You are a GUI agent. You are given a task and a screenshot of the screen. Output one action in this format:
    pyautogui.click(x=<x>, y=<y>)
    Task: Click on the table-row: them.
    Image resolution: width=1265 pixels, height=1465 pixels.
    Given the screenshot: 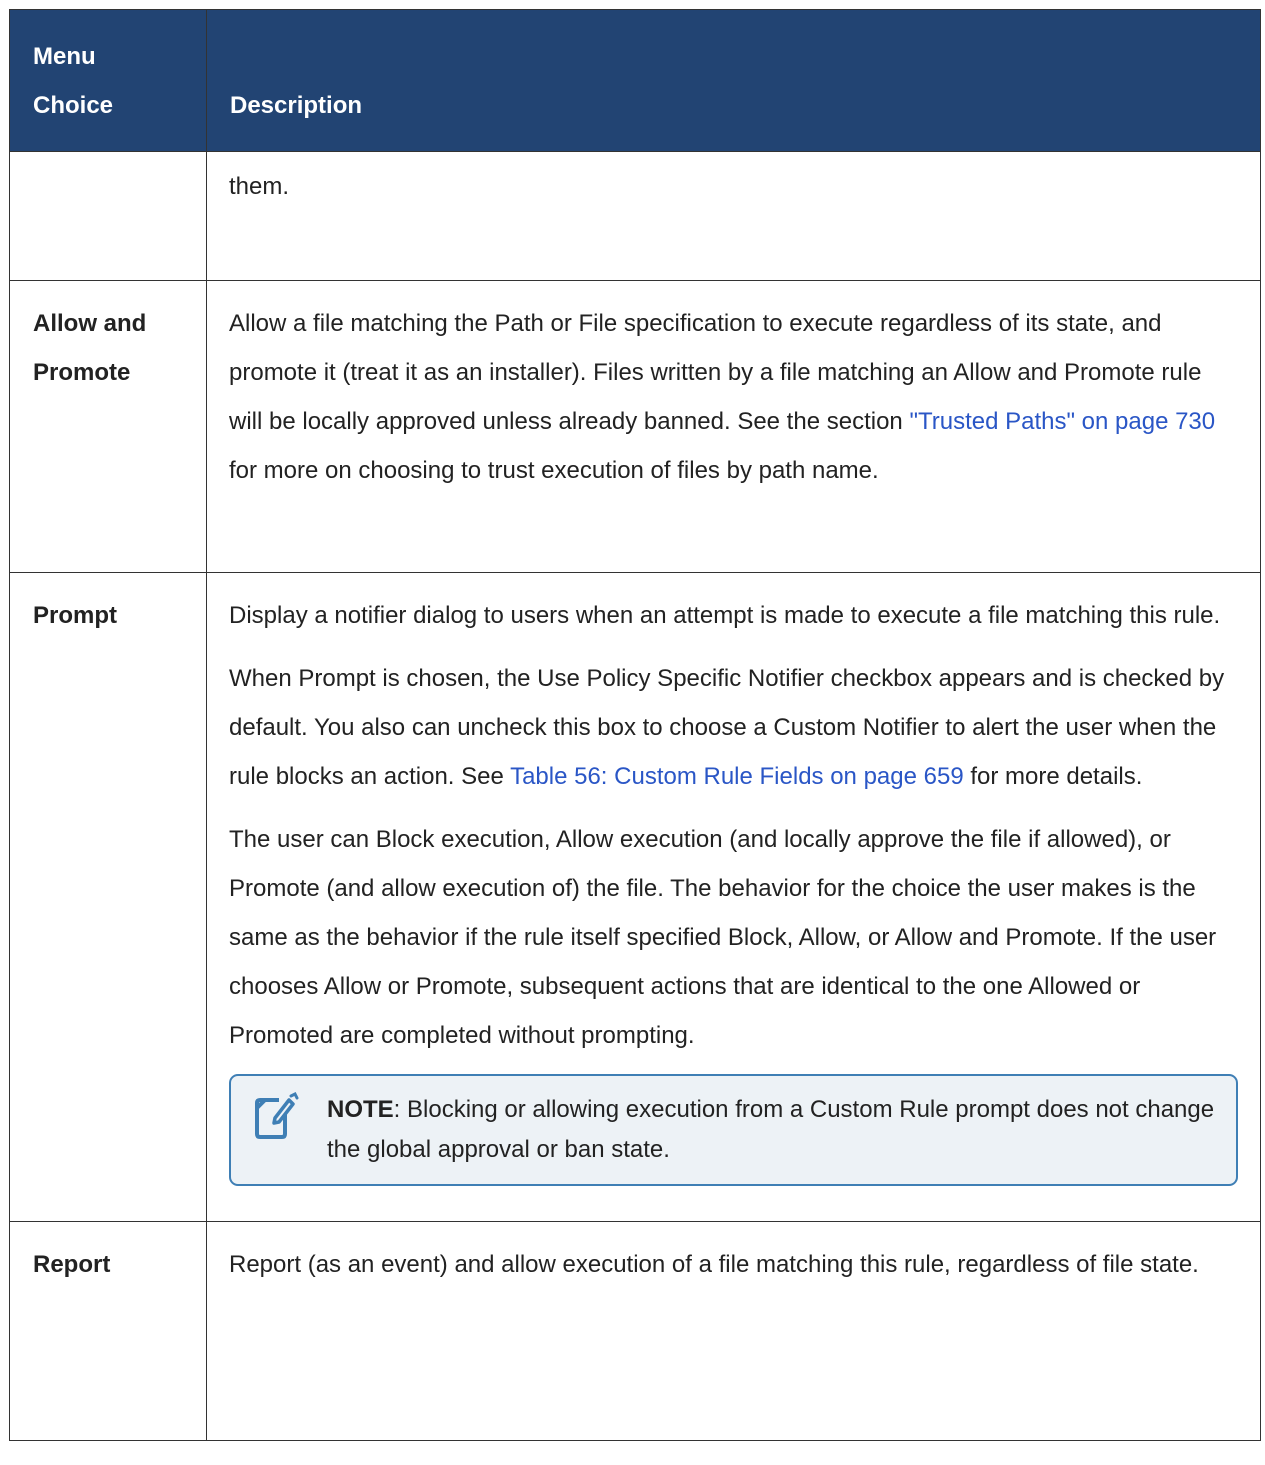 What is the action you would take?
    pyautogui.click(x=635, y=216)
    